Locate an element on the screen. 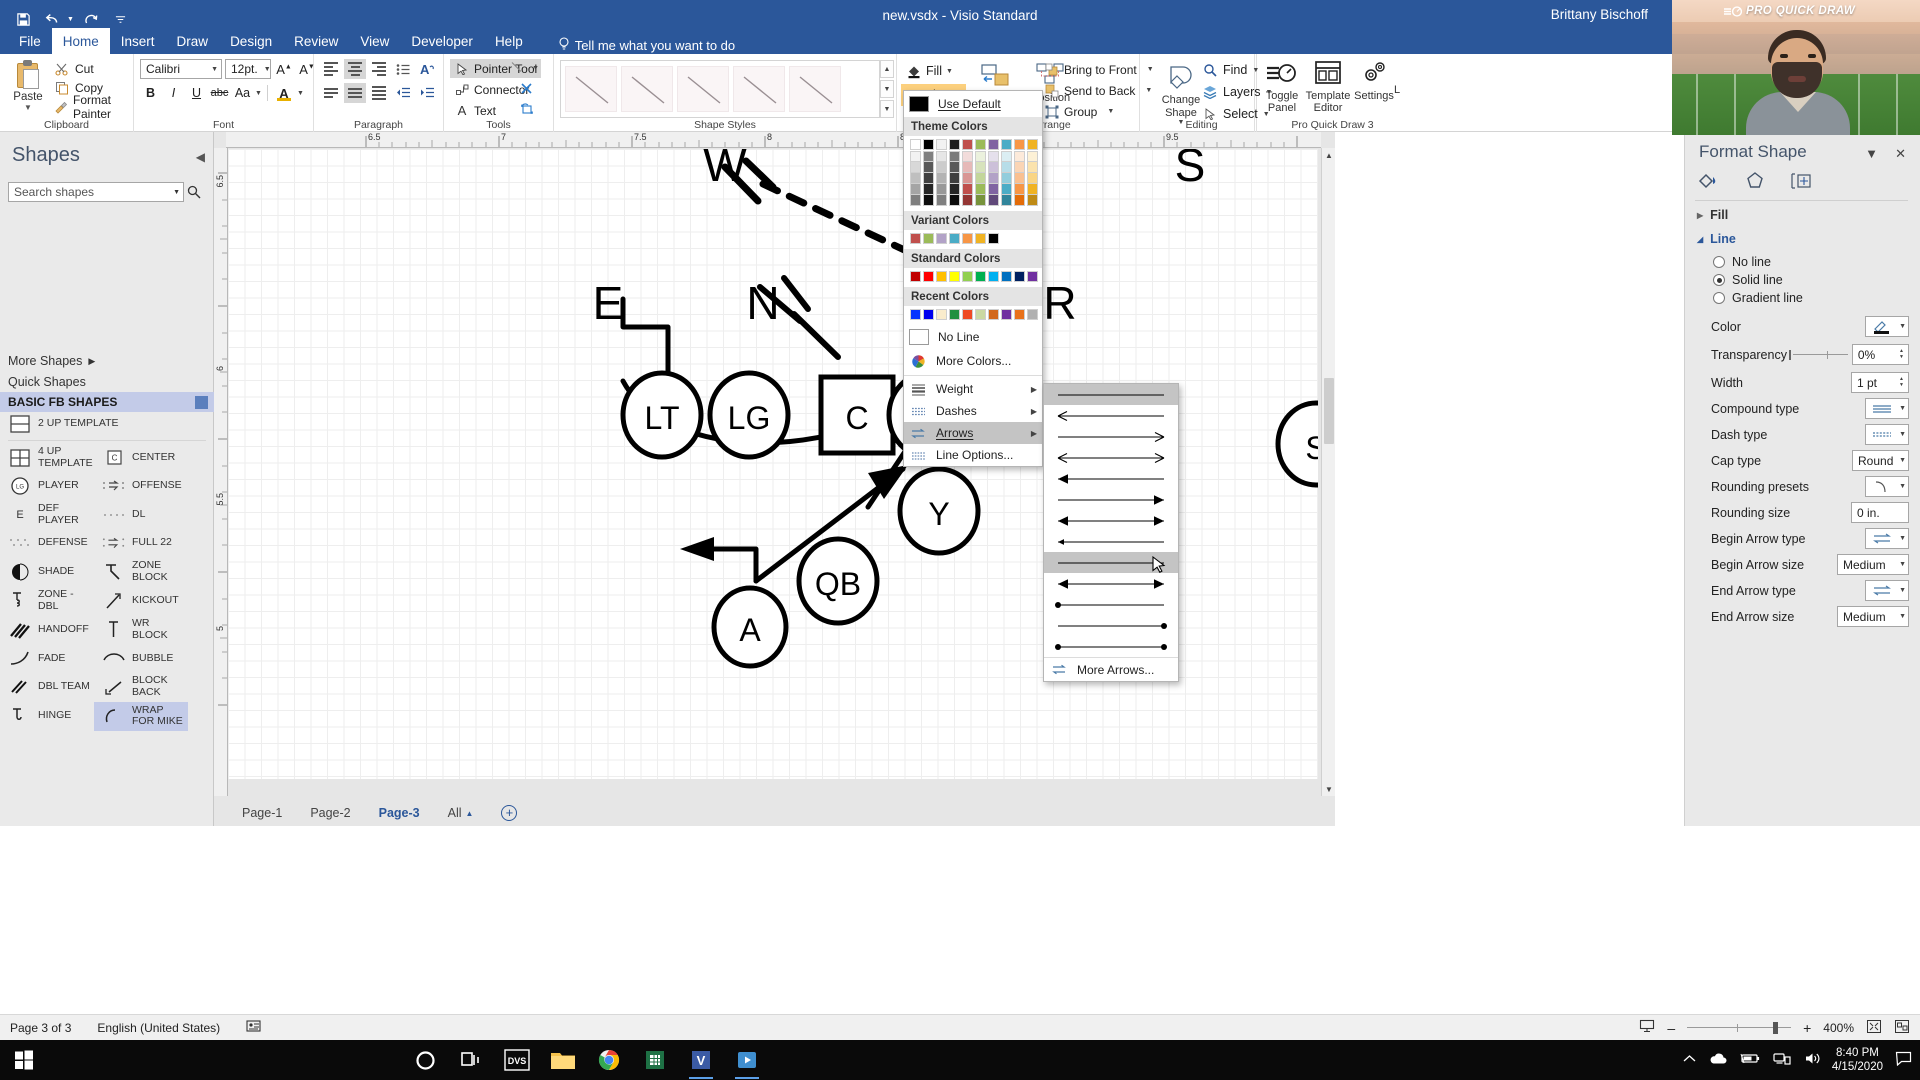  stencil-item-2-up-template: 2 UP TEMPLATE is located at coordinates (95, 424).